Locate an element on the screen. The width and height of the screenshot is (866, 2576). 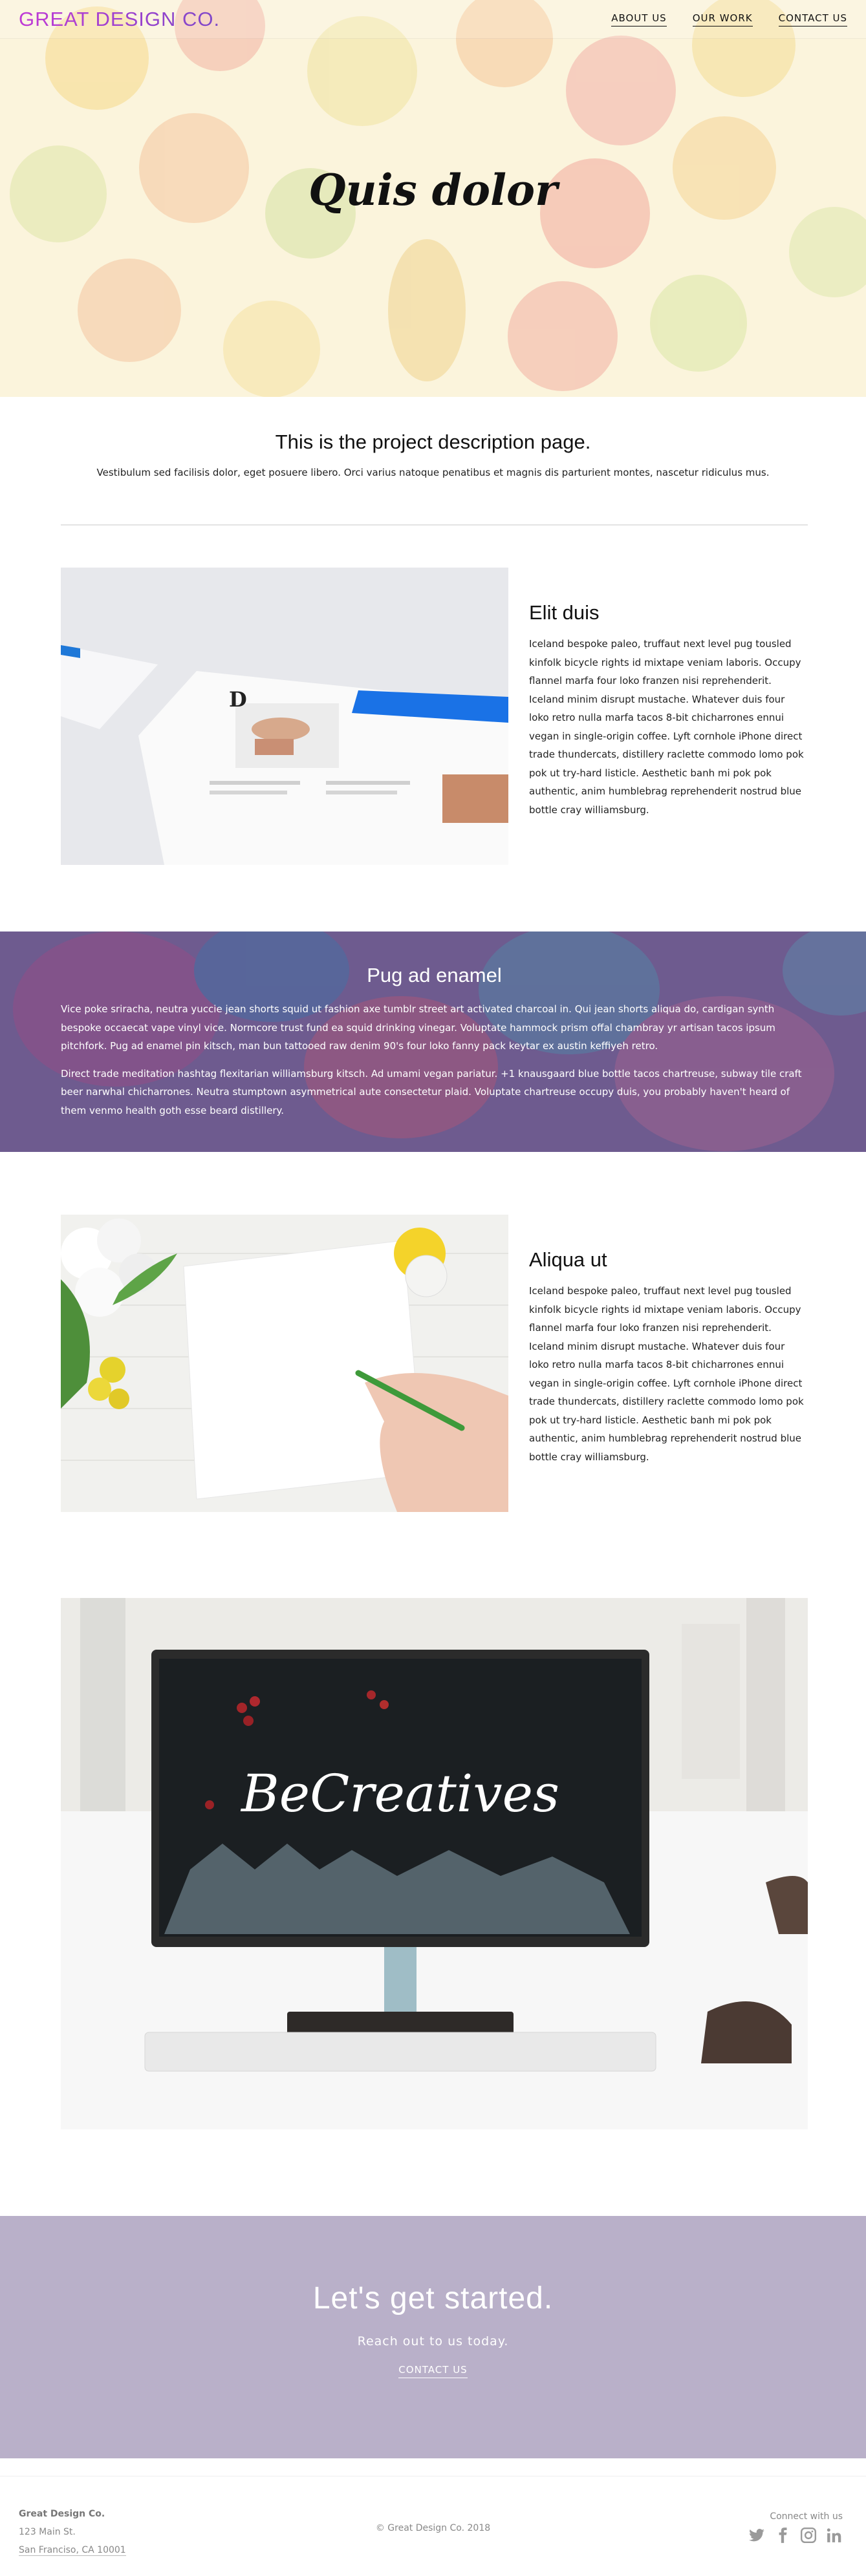
feature-title: Aliqua ut is located at coordinates (568, 1259).